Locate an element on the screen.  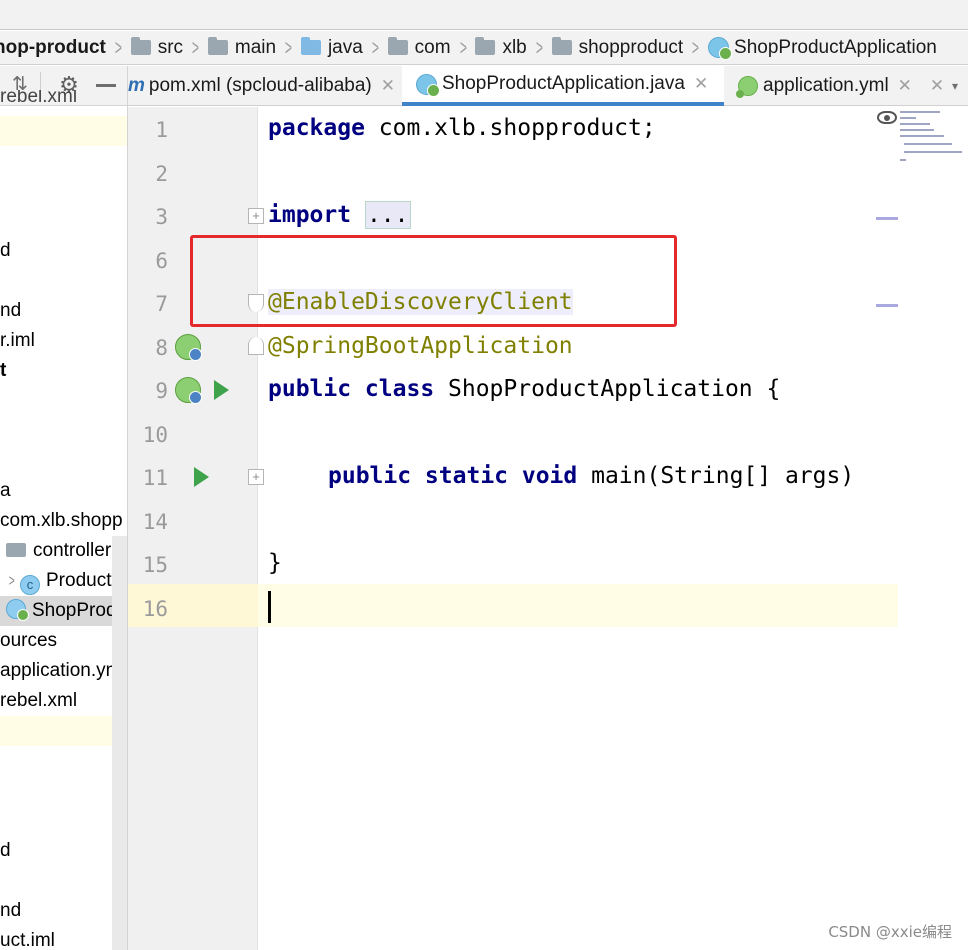
tab-pom-xml: m pom.xml (spcloud-alibaba) ✕ is located at coordinates (264, 86).